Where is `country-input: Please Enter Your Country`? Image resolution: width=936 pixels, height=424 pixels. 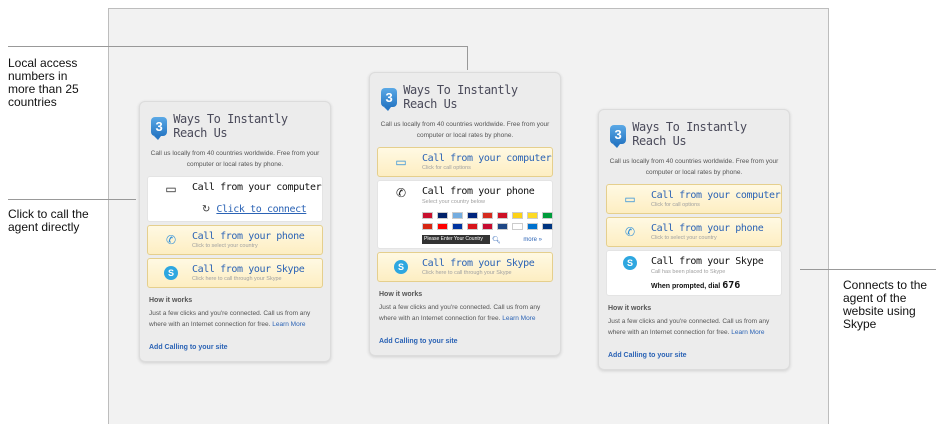
country-input: Please Enter Your Country is located at coordinates (456, 239).